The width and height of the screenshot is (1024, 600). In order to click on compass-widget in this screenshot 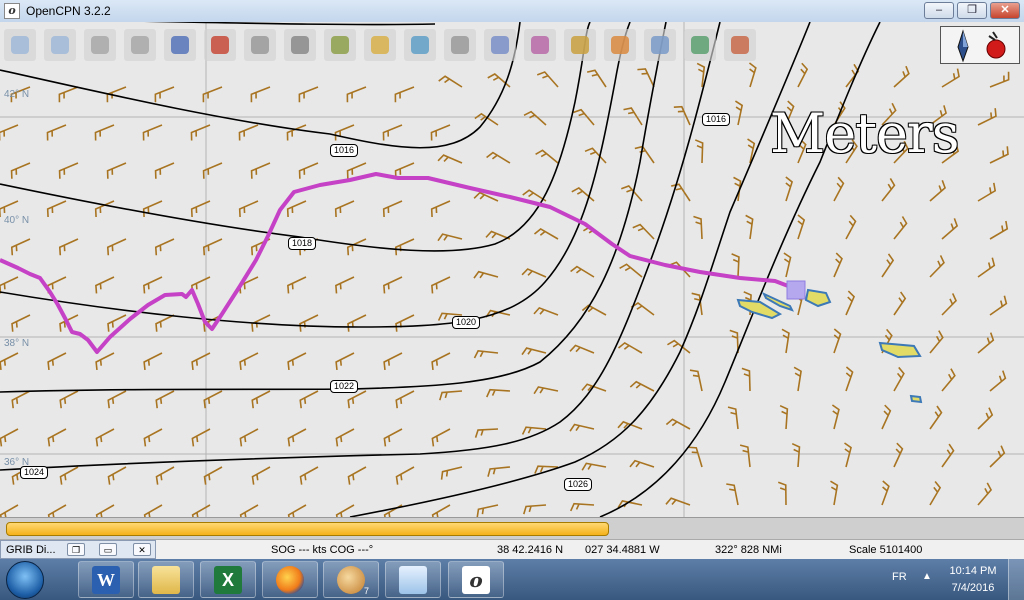, I will do `click(980, 45)`.